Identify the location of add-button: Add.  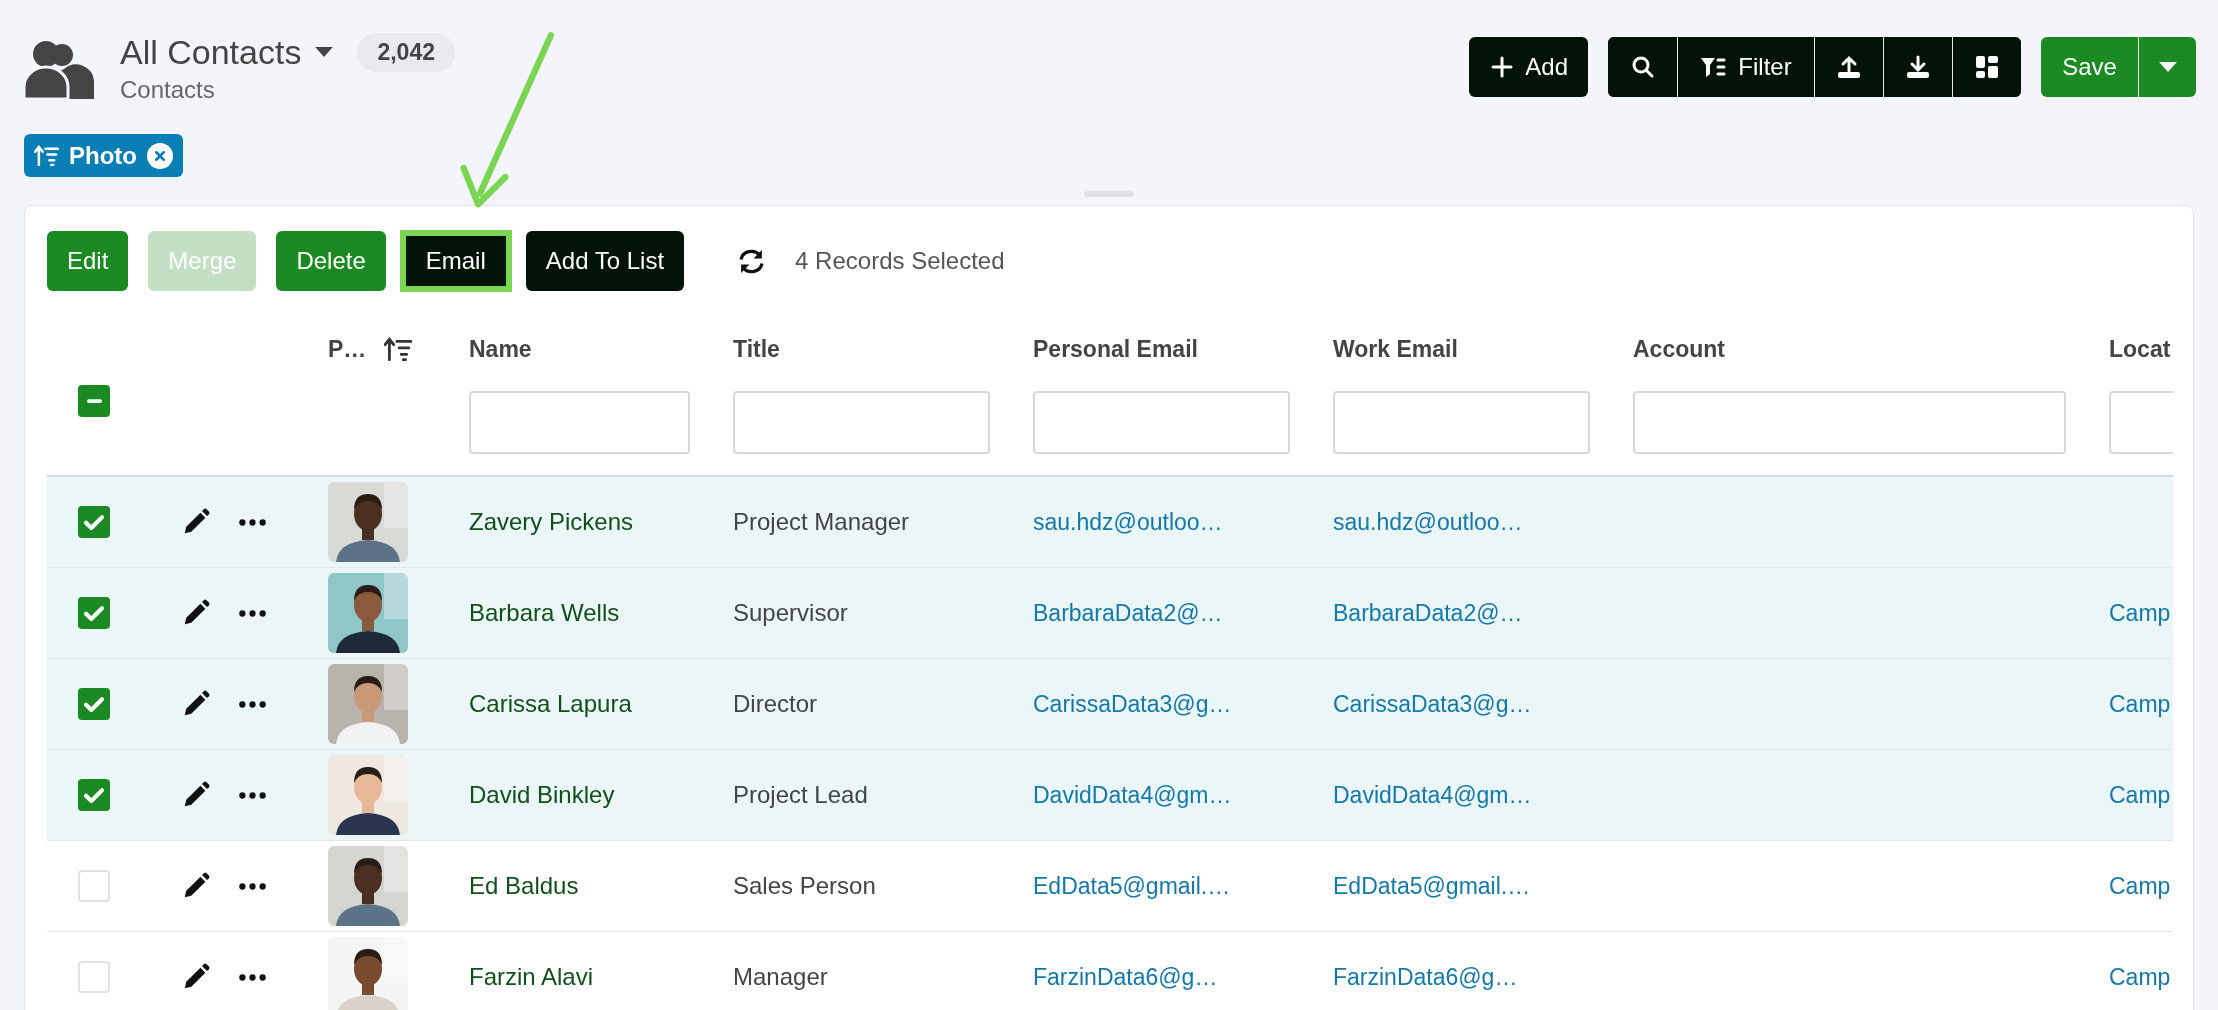
(1528, 67).